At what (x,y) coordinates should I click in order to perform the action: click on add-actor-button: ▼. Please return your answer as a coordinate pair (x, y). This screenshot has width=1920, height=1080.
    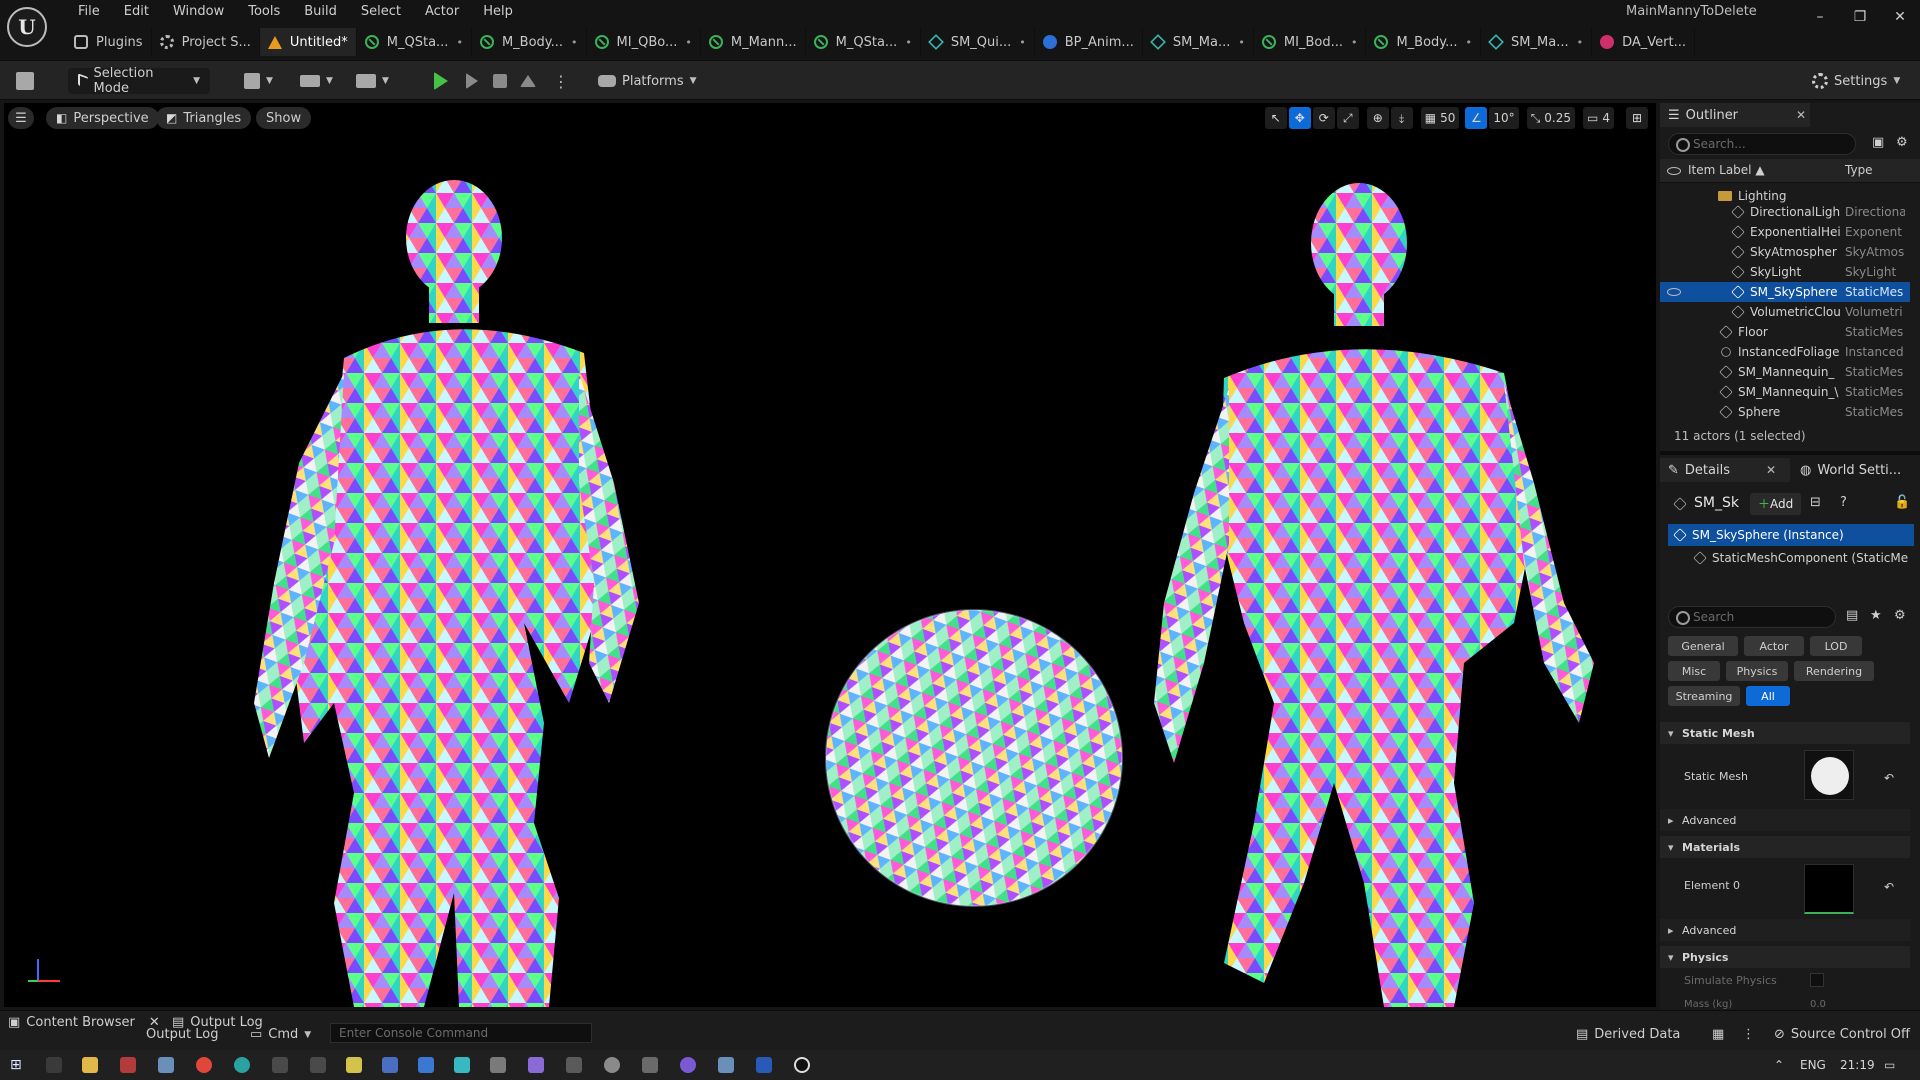
    Looking at the image, I should click on (258, 81).